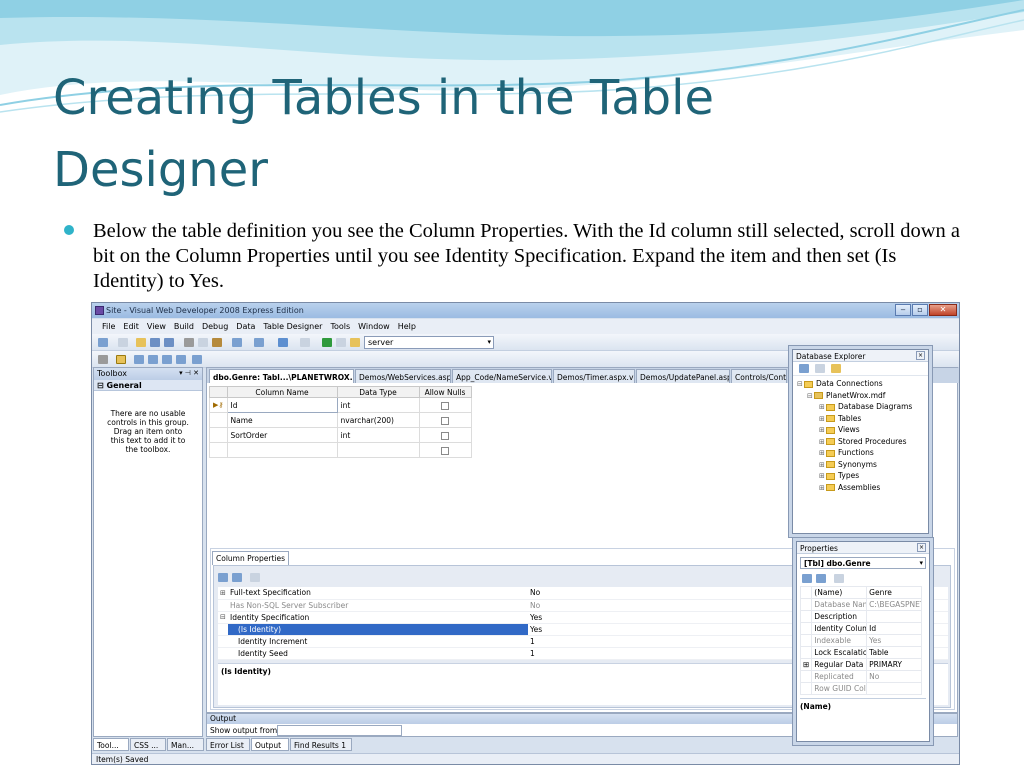  Describe the element at coordinates (153, 359) in the screenshot. I see `indexes-icon` at that location.